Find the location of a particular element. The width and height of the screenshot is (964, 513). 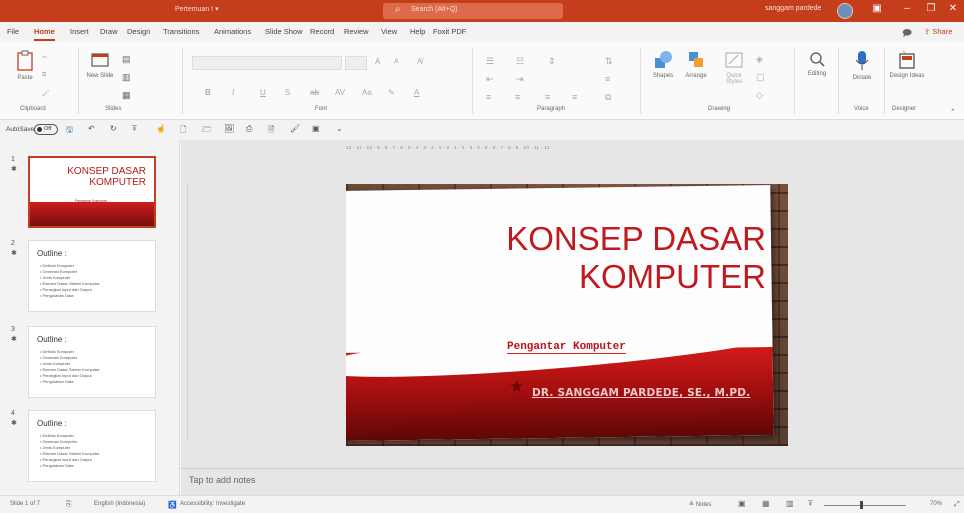

char-spacing-icon: AV is located at coordinates (340, 92).